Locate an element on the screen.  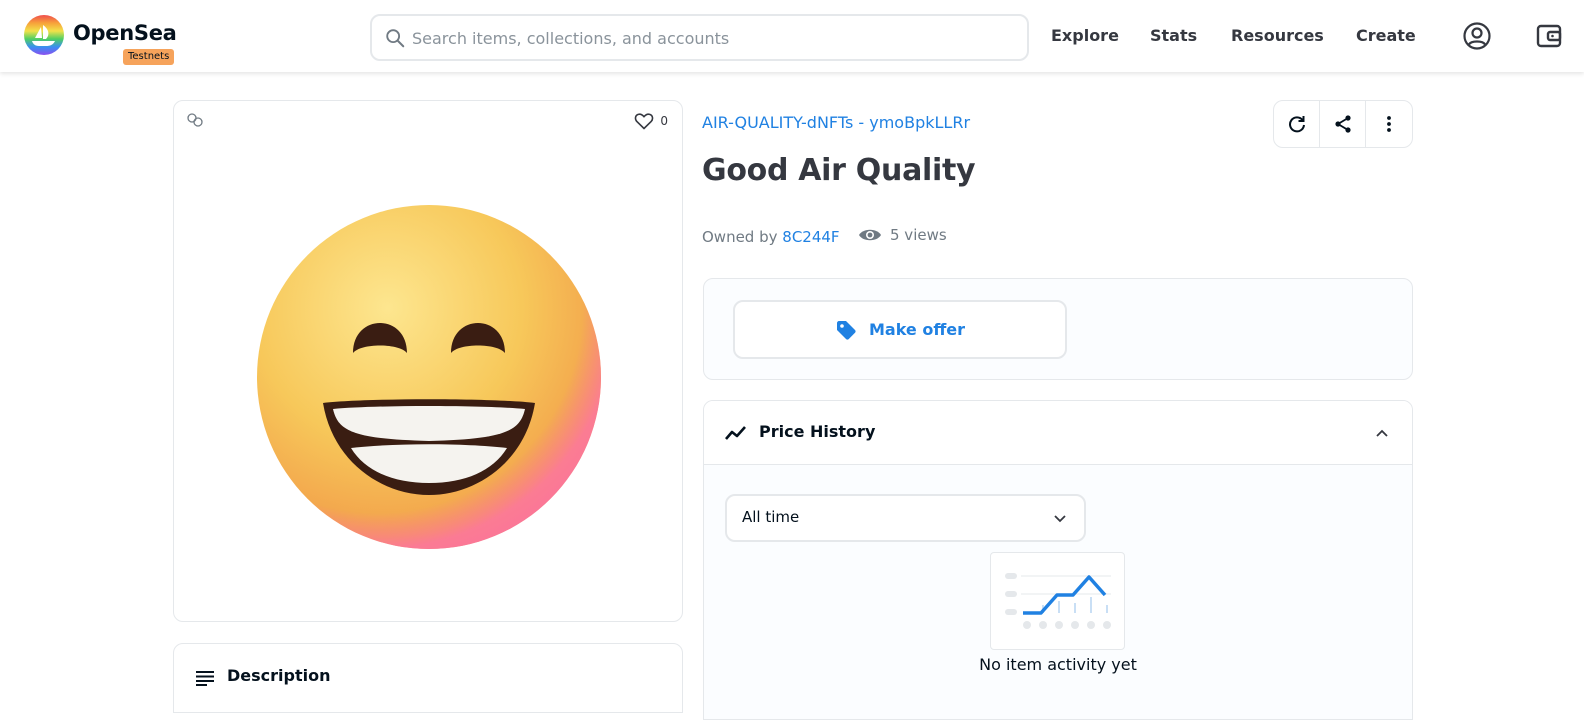
search-input is located at coordinates (712, 38).